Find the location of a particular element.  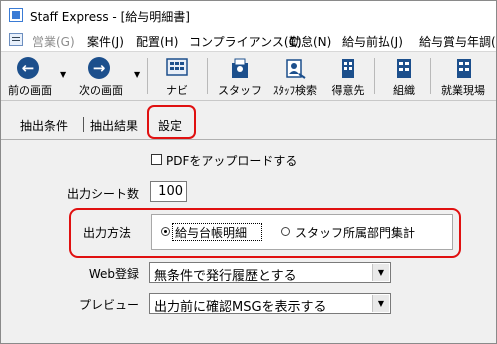

preview-value: 出力前に確認MSGを表示する is located at coordinates (240, 307).